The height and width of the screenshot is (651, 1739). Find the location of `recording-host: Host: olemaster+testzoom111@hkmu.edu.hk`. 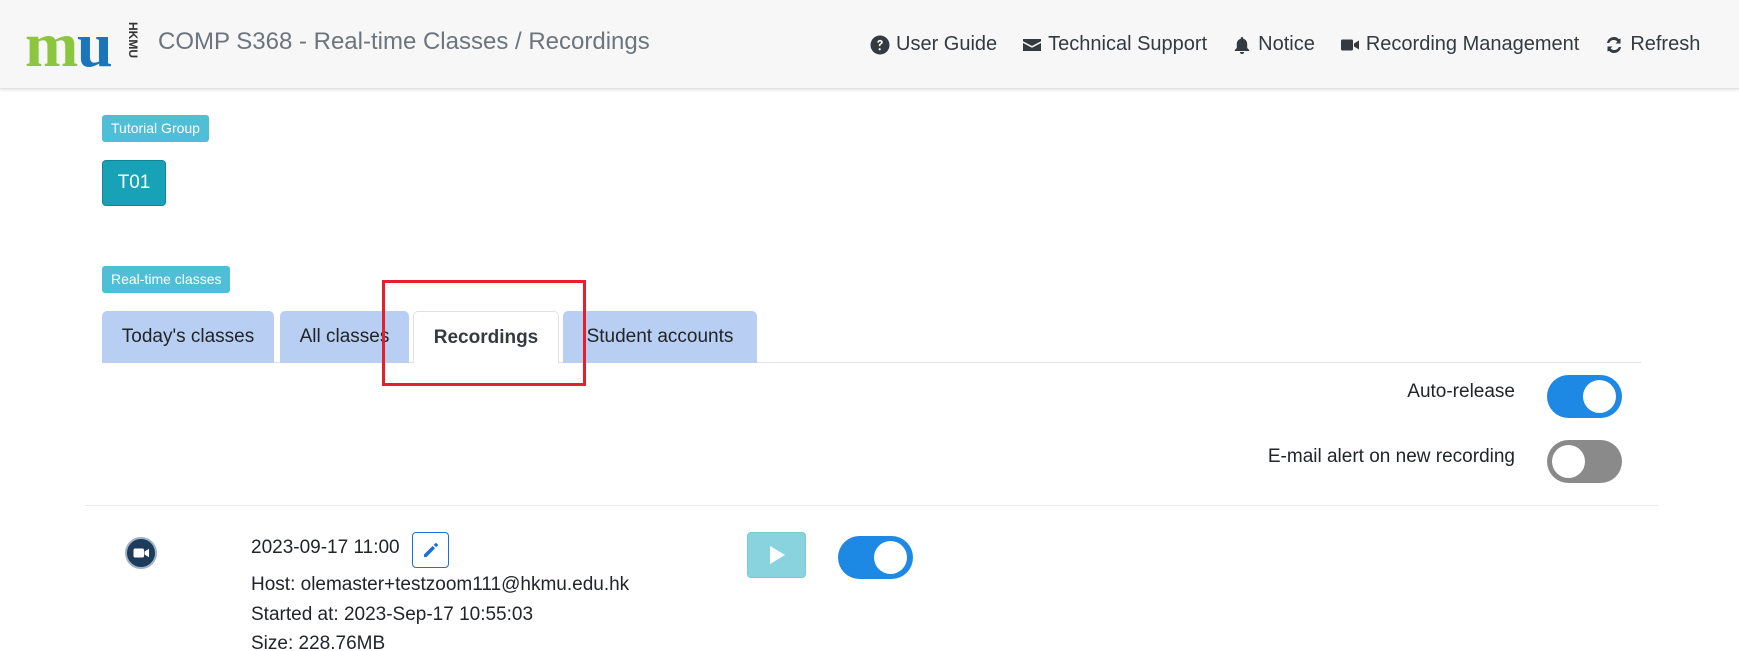

recording-host: Host: olemaster+testzoom111@hkmu.edu.hk is located at coordinates (440, 584).